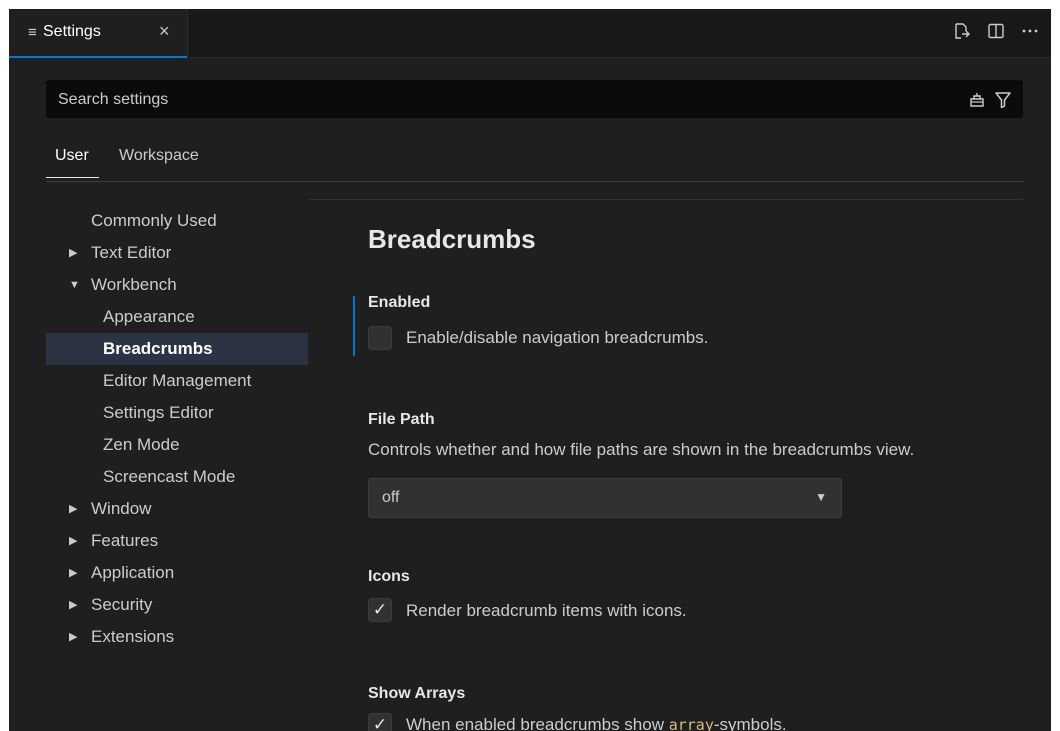  What do you see at coordinates (177, 637) in the screenshot?
I see `toc-item-extensions: ▶ Extensions` at bounding box center [177, 637].